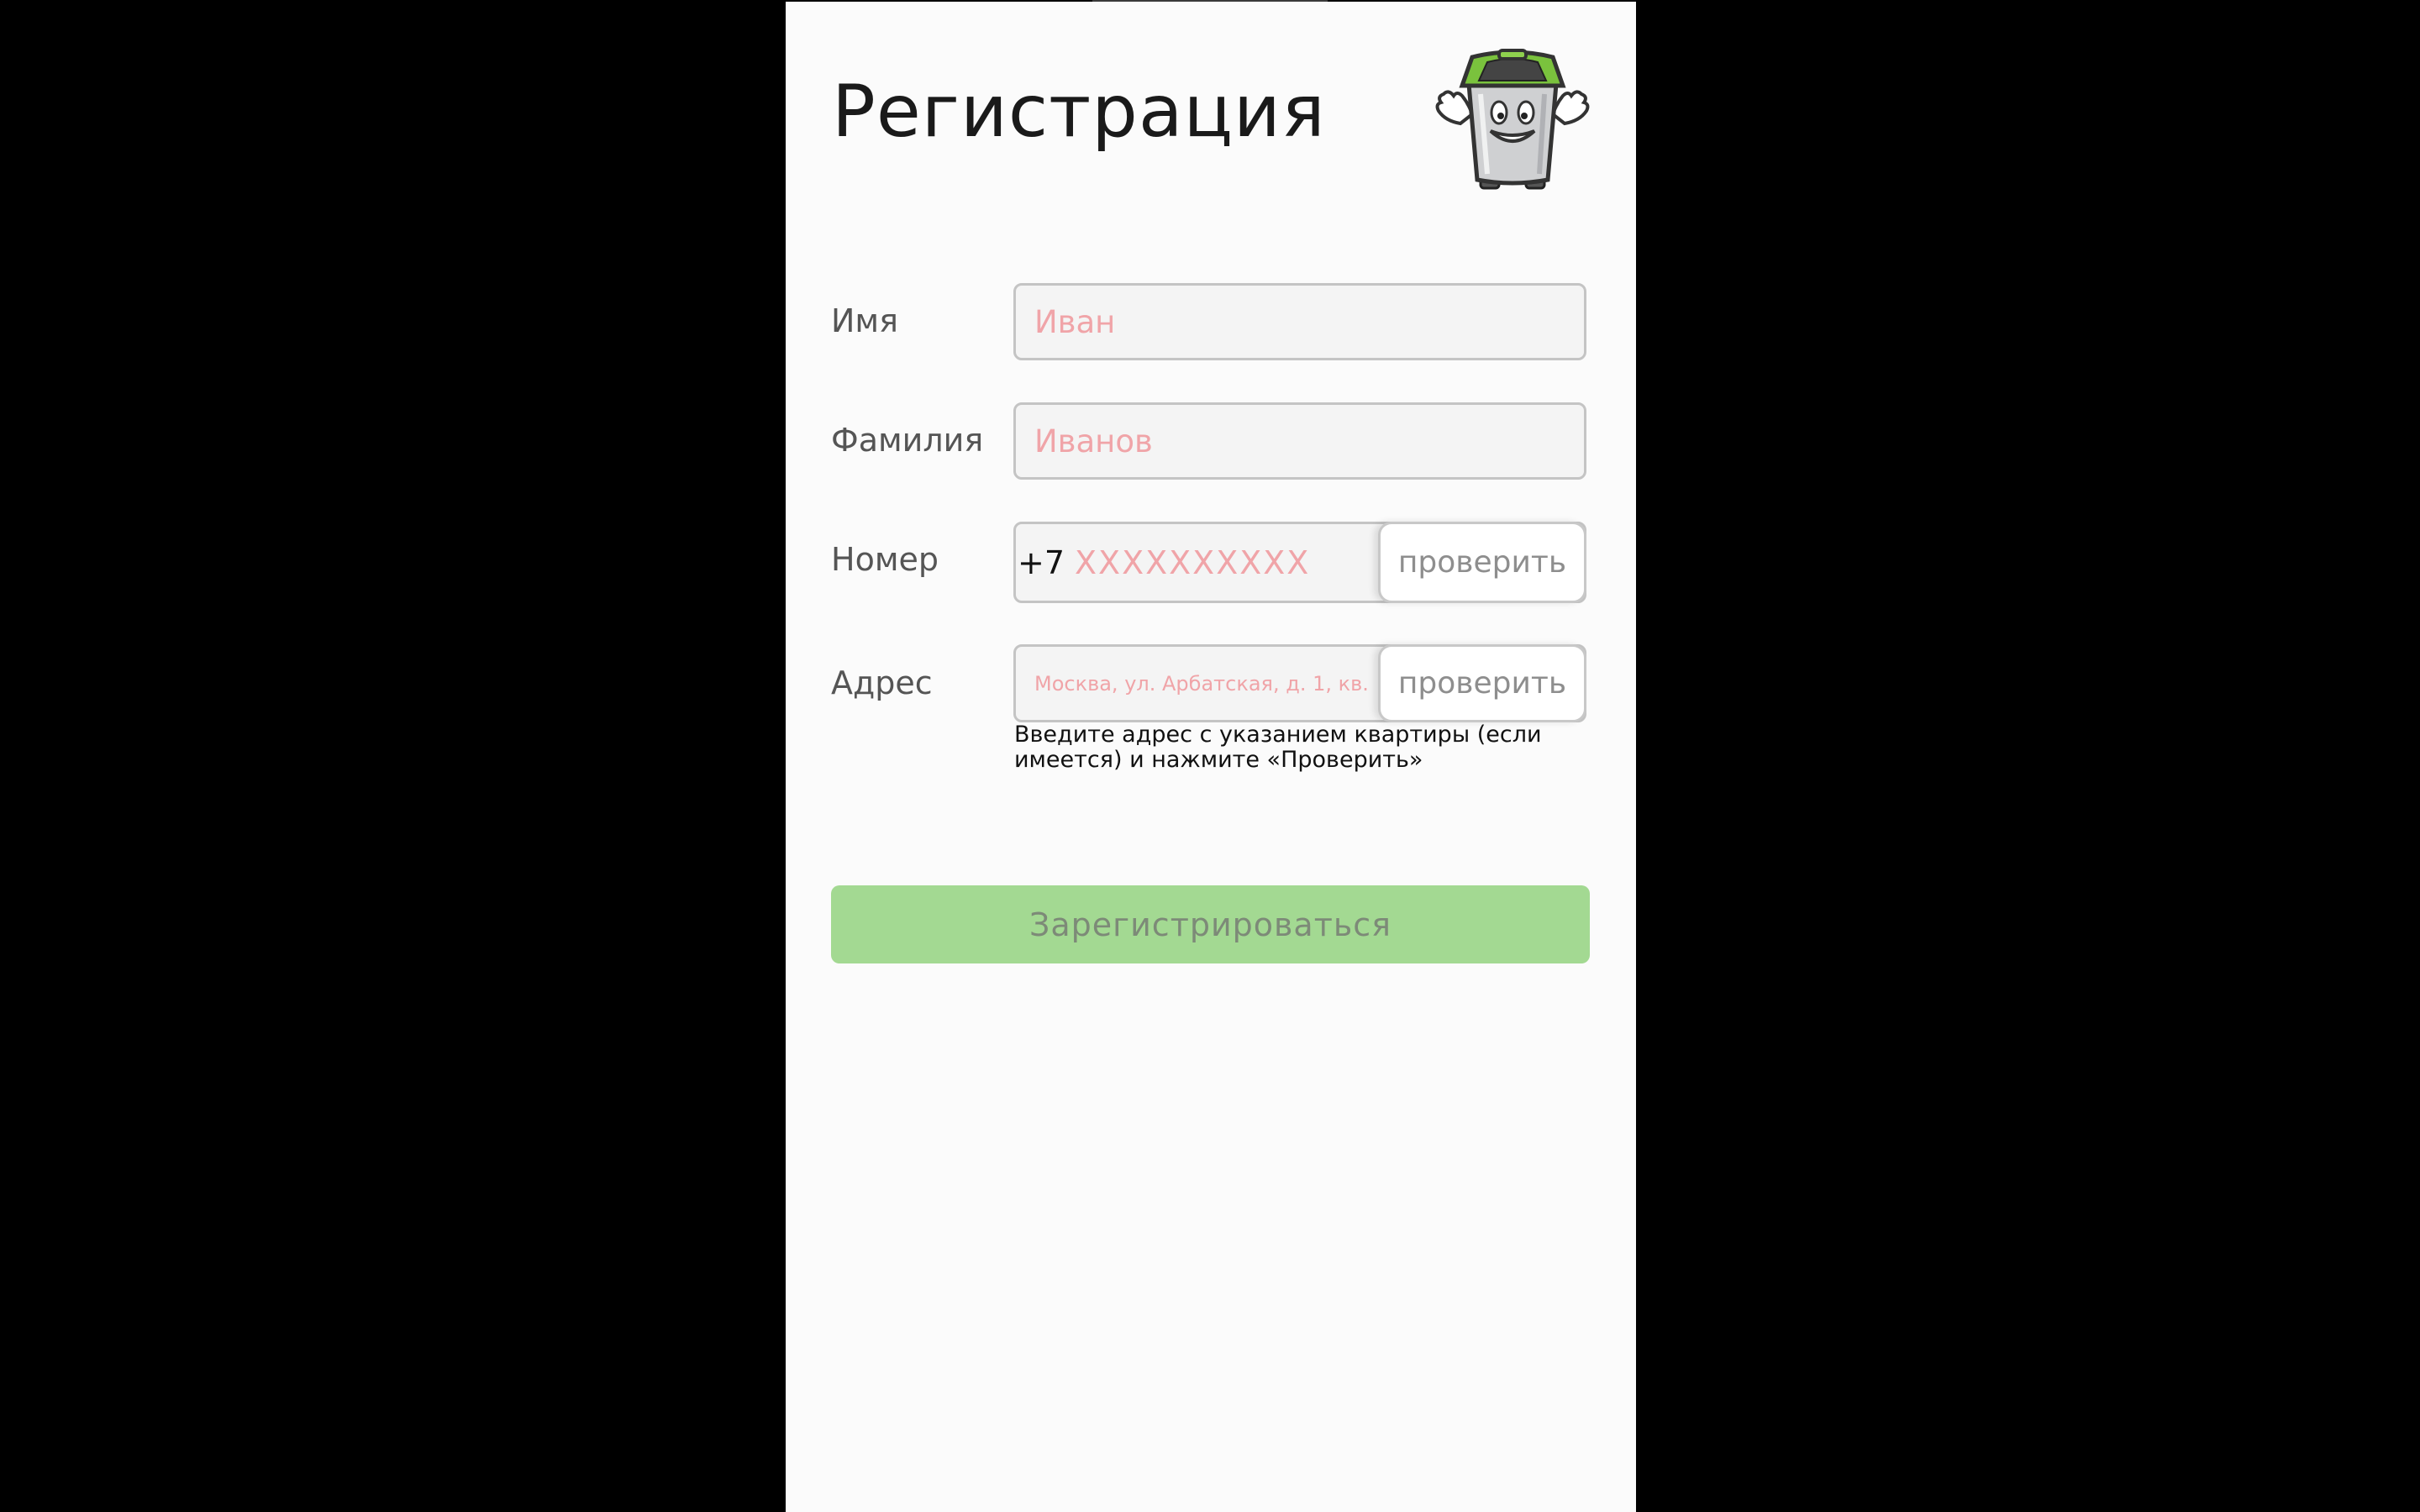 This screenshot has width=2420, height=1512. I want to click on register-button: Зарегистрироваться, so click(1210, 924).